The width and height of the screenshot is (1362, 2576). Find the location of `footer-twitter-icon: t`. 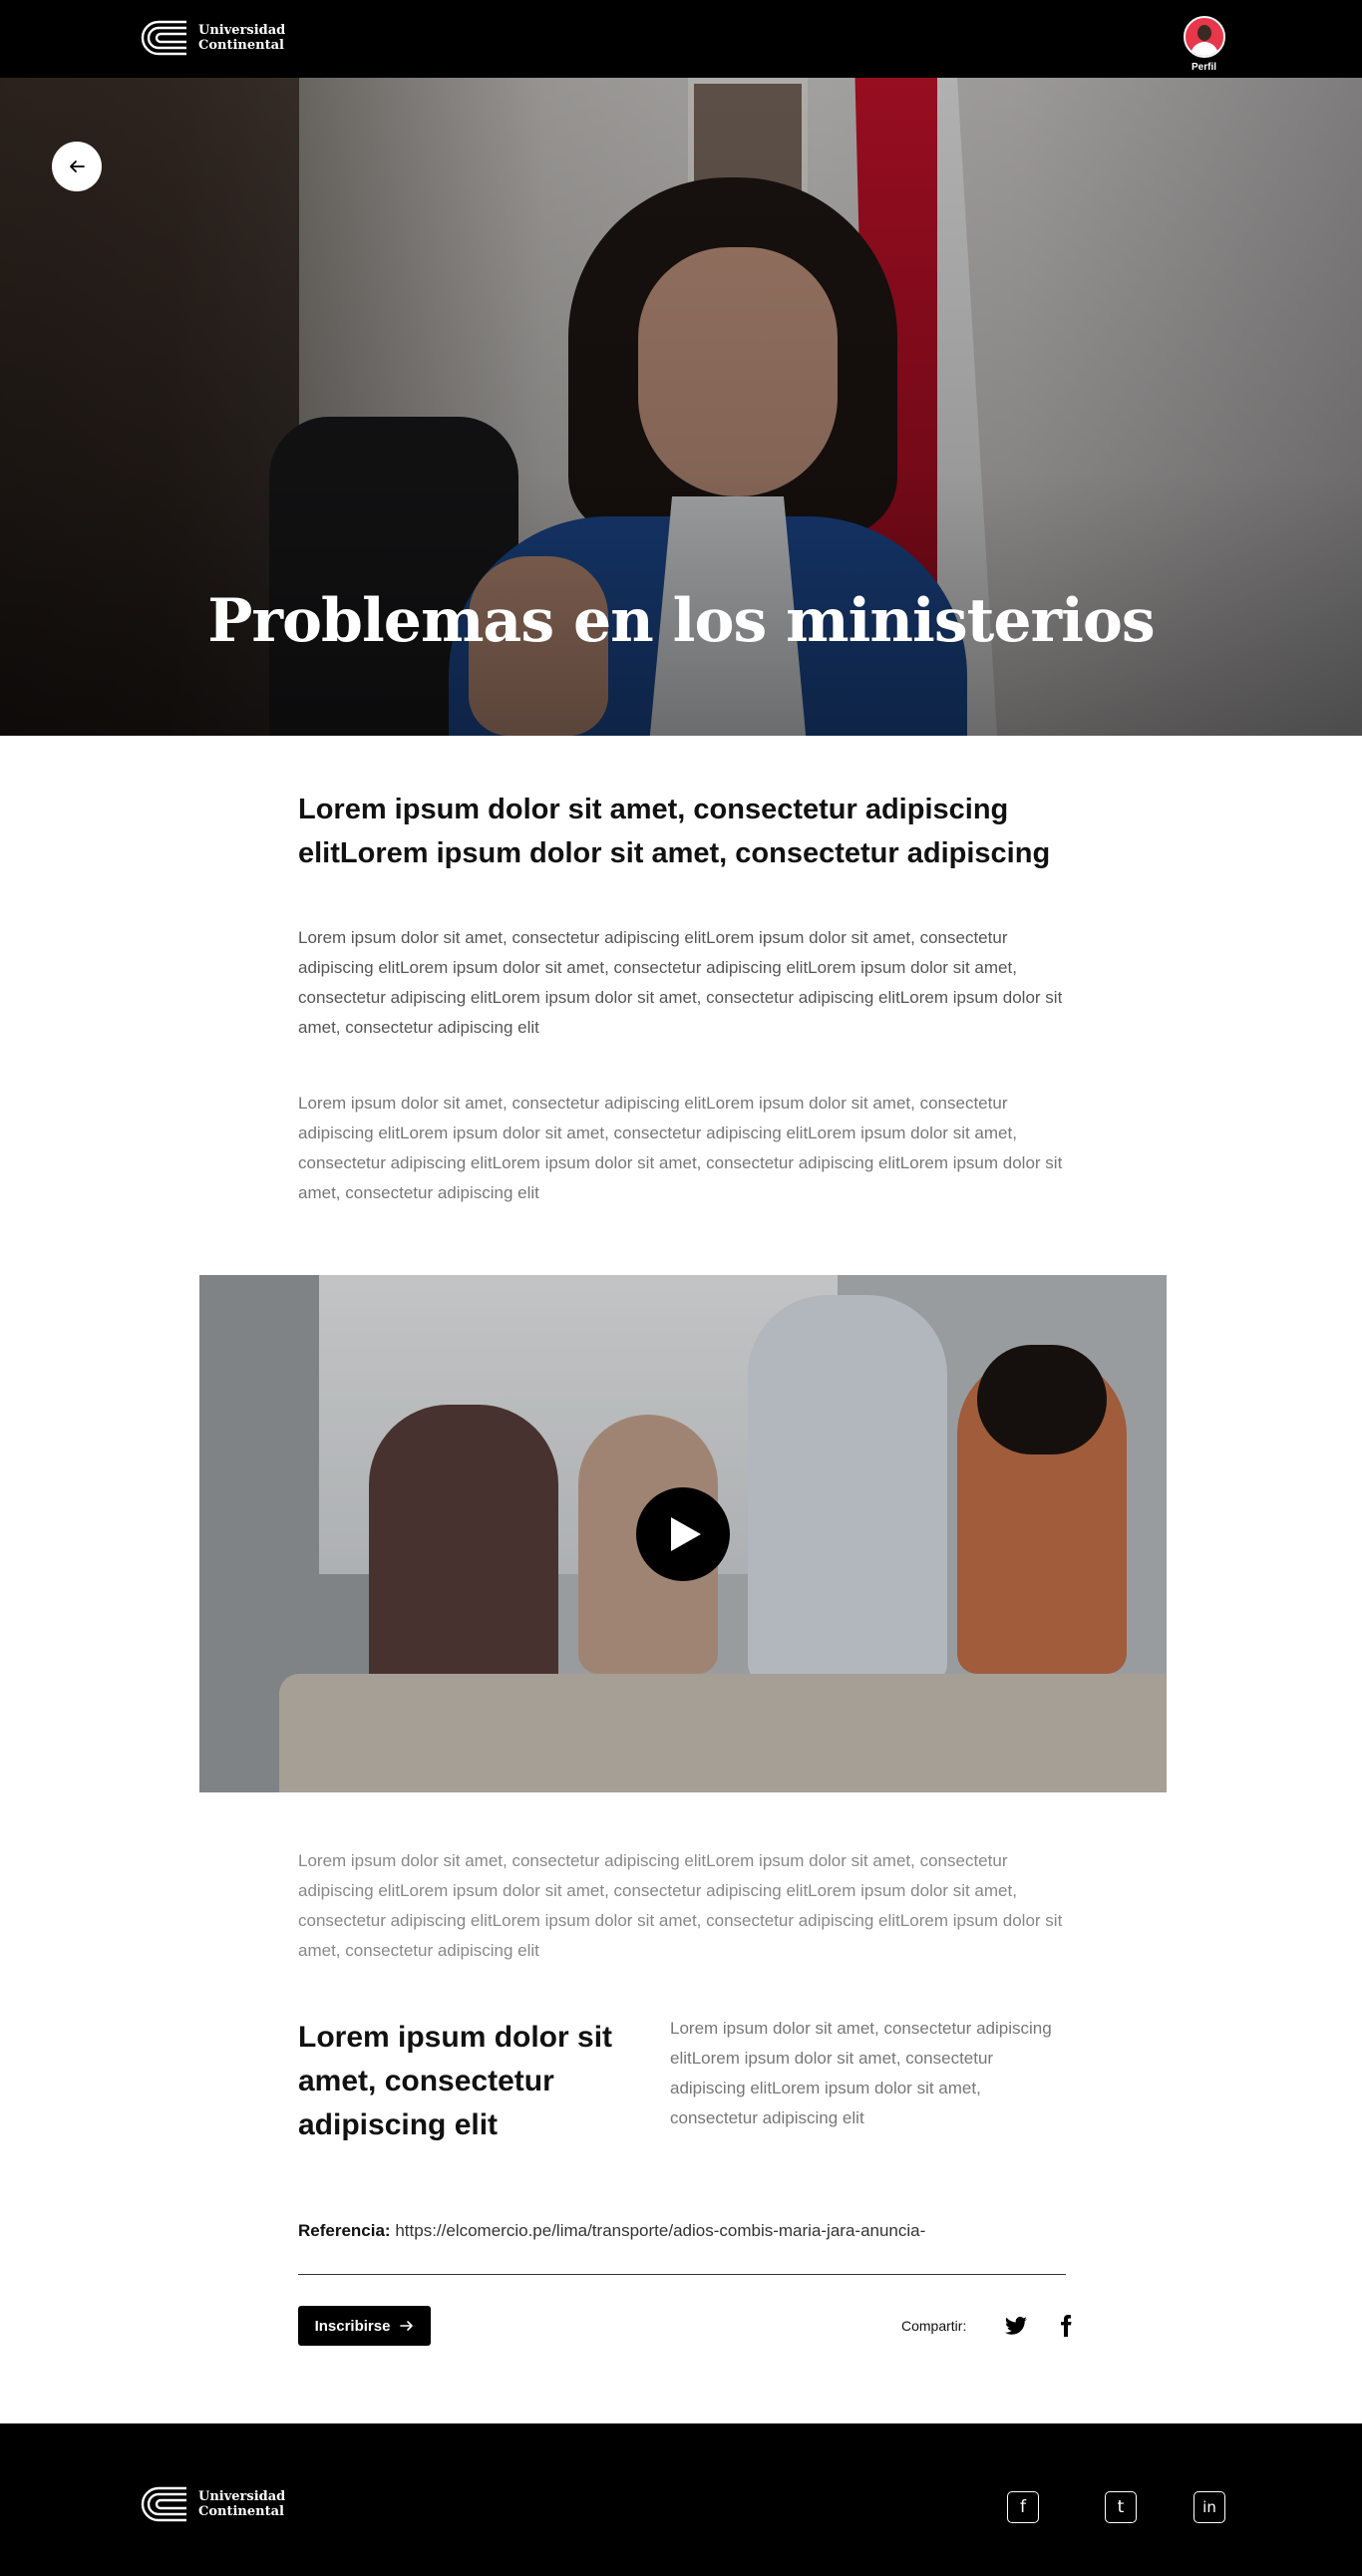

footer-twitter-icon: t is located at coordinates (1121, 2507).